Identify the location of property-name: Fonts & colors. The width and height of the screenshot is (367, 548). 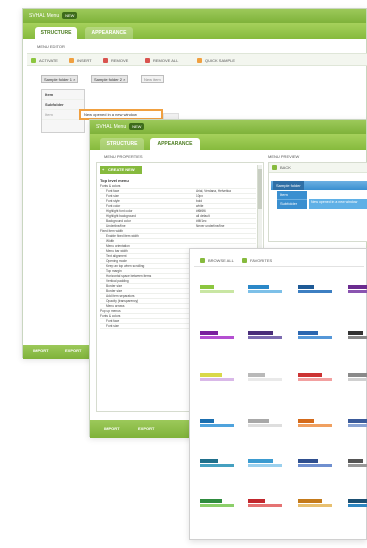
(110, 316).